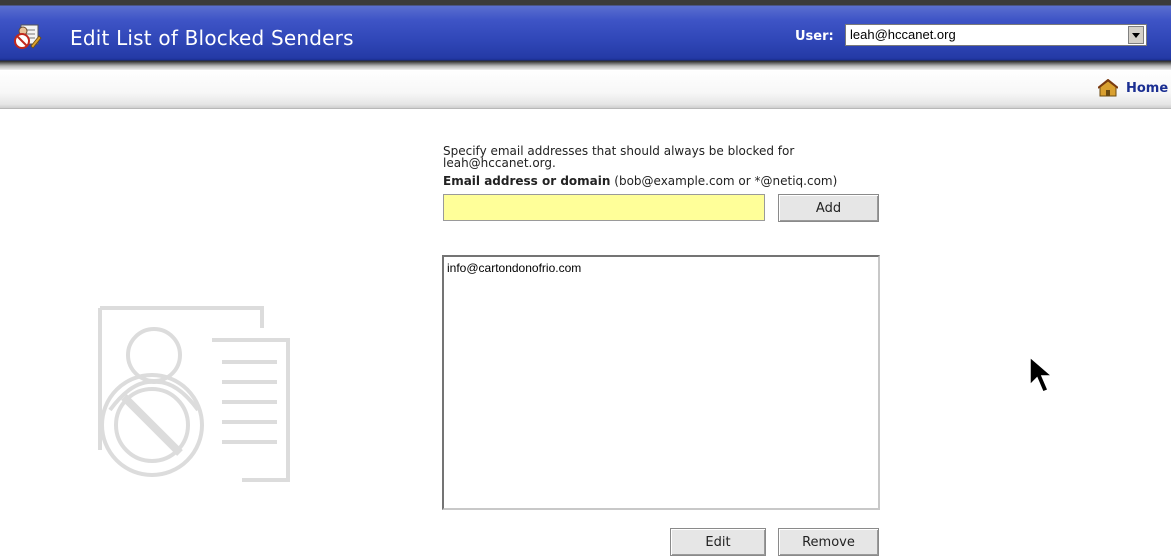 The image size is (1171, 556). Describe the element at coordinates (194, 394) in the screenshot. I see `blocked-senders-watermark-icon` at that location.